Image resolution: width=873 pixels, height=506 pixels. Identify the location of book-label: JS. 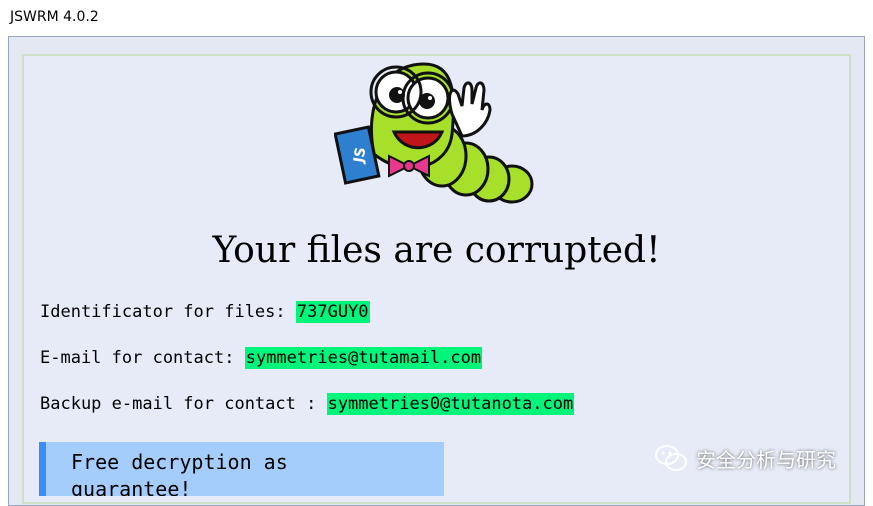
(360, 155).